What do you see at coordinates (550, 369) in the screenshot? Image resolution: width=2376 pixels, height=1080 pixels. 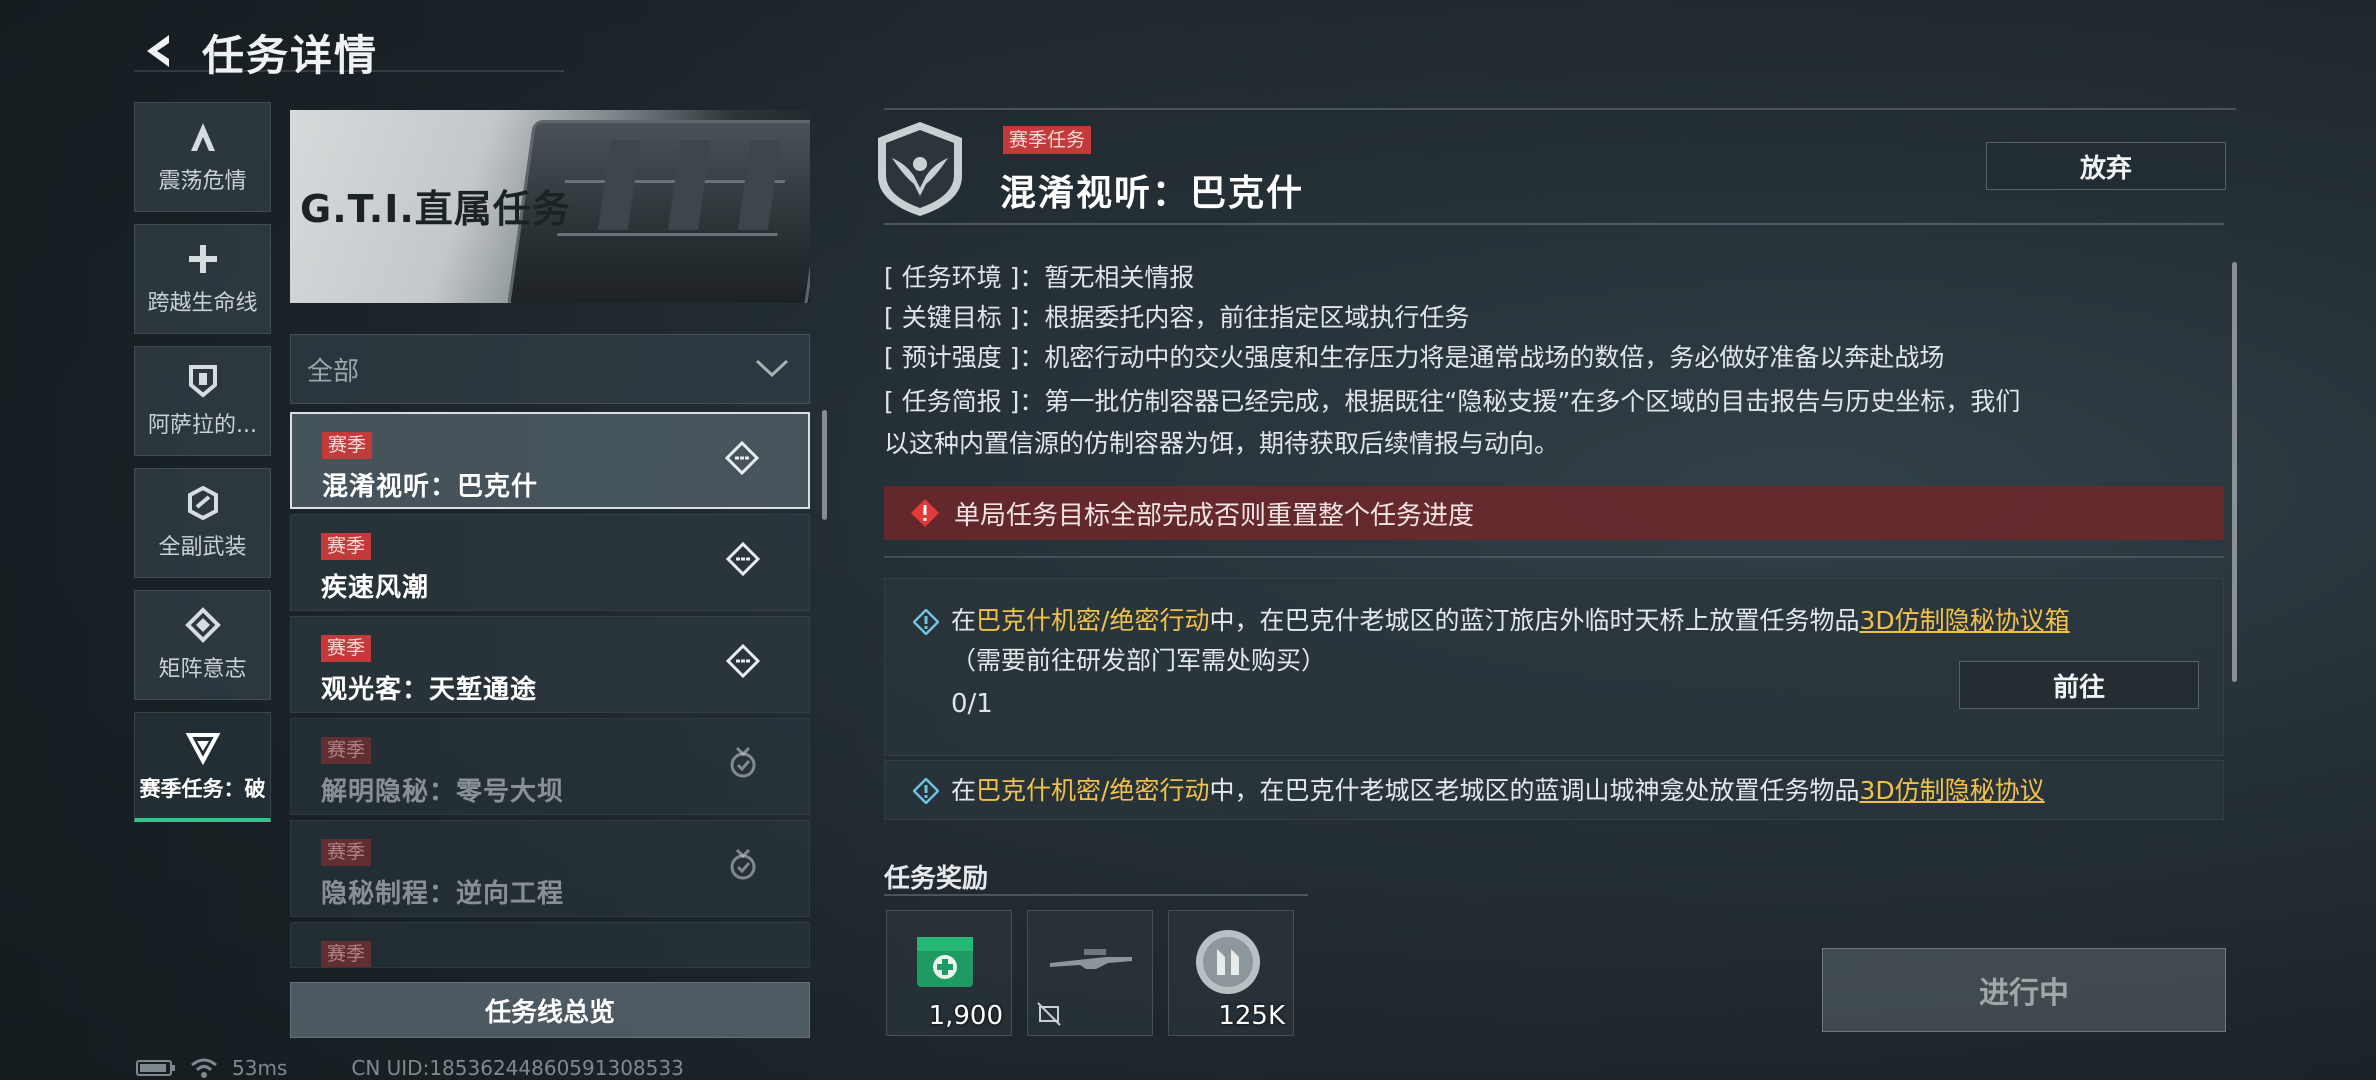 I see `task-filter-dropdown: 全部` at bounding box center [550, 369].